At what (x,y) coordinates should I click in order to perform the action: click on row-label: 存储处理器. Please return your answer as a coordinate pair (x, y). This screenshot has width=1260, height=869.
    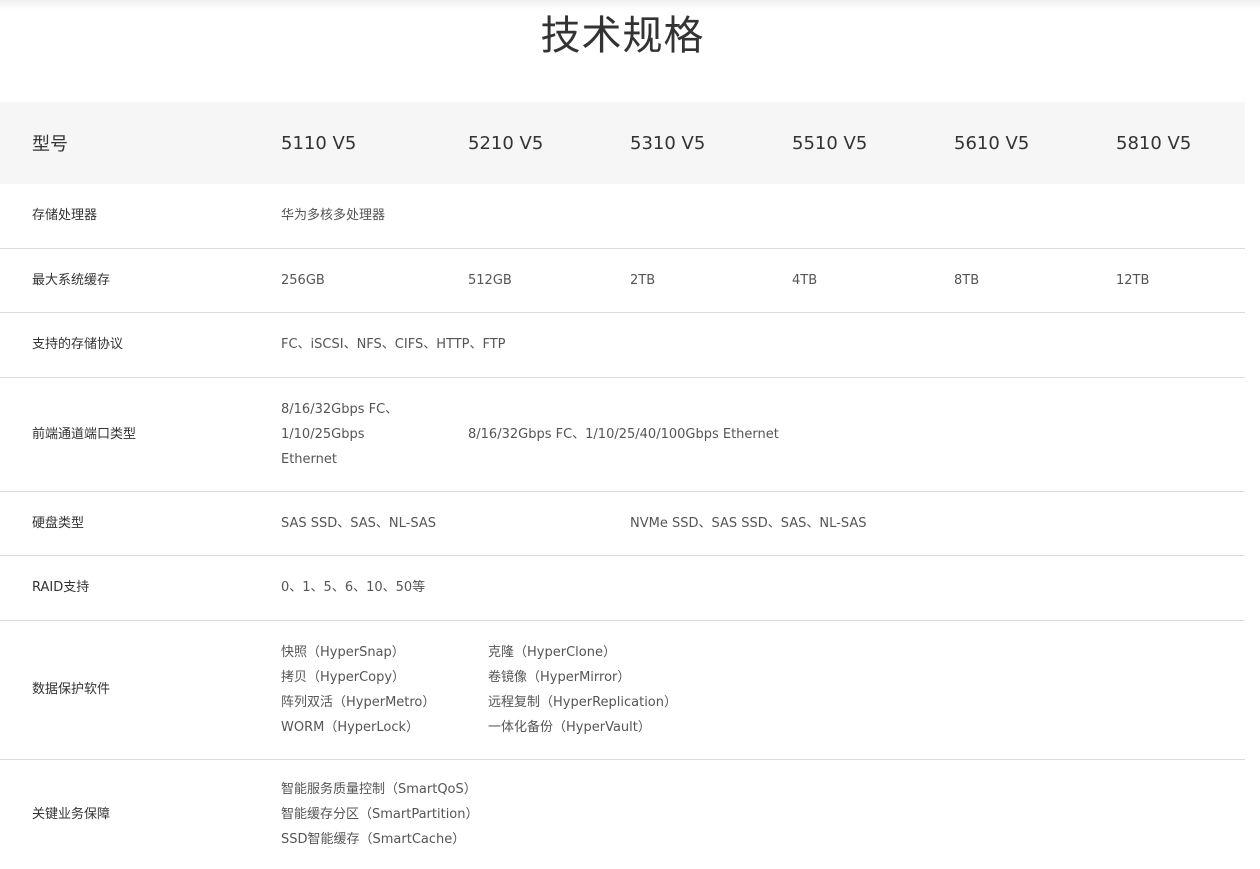
    Looking at the image, I should click on (140, 216).